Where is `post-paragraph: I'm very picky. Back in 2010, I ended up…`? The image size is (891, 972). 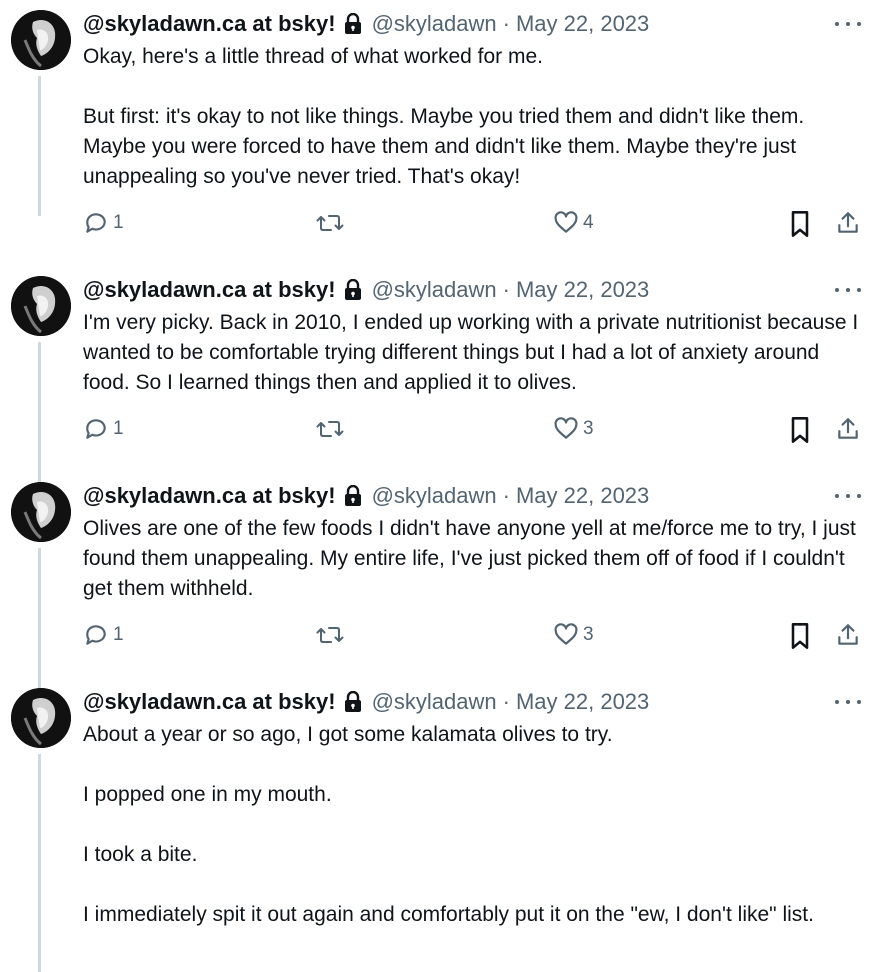
post-paragraph: I'm very picky. Back in 2010, I ended up… is located at coordinates (471, 352).